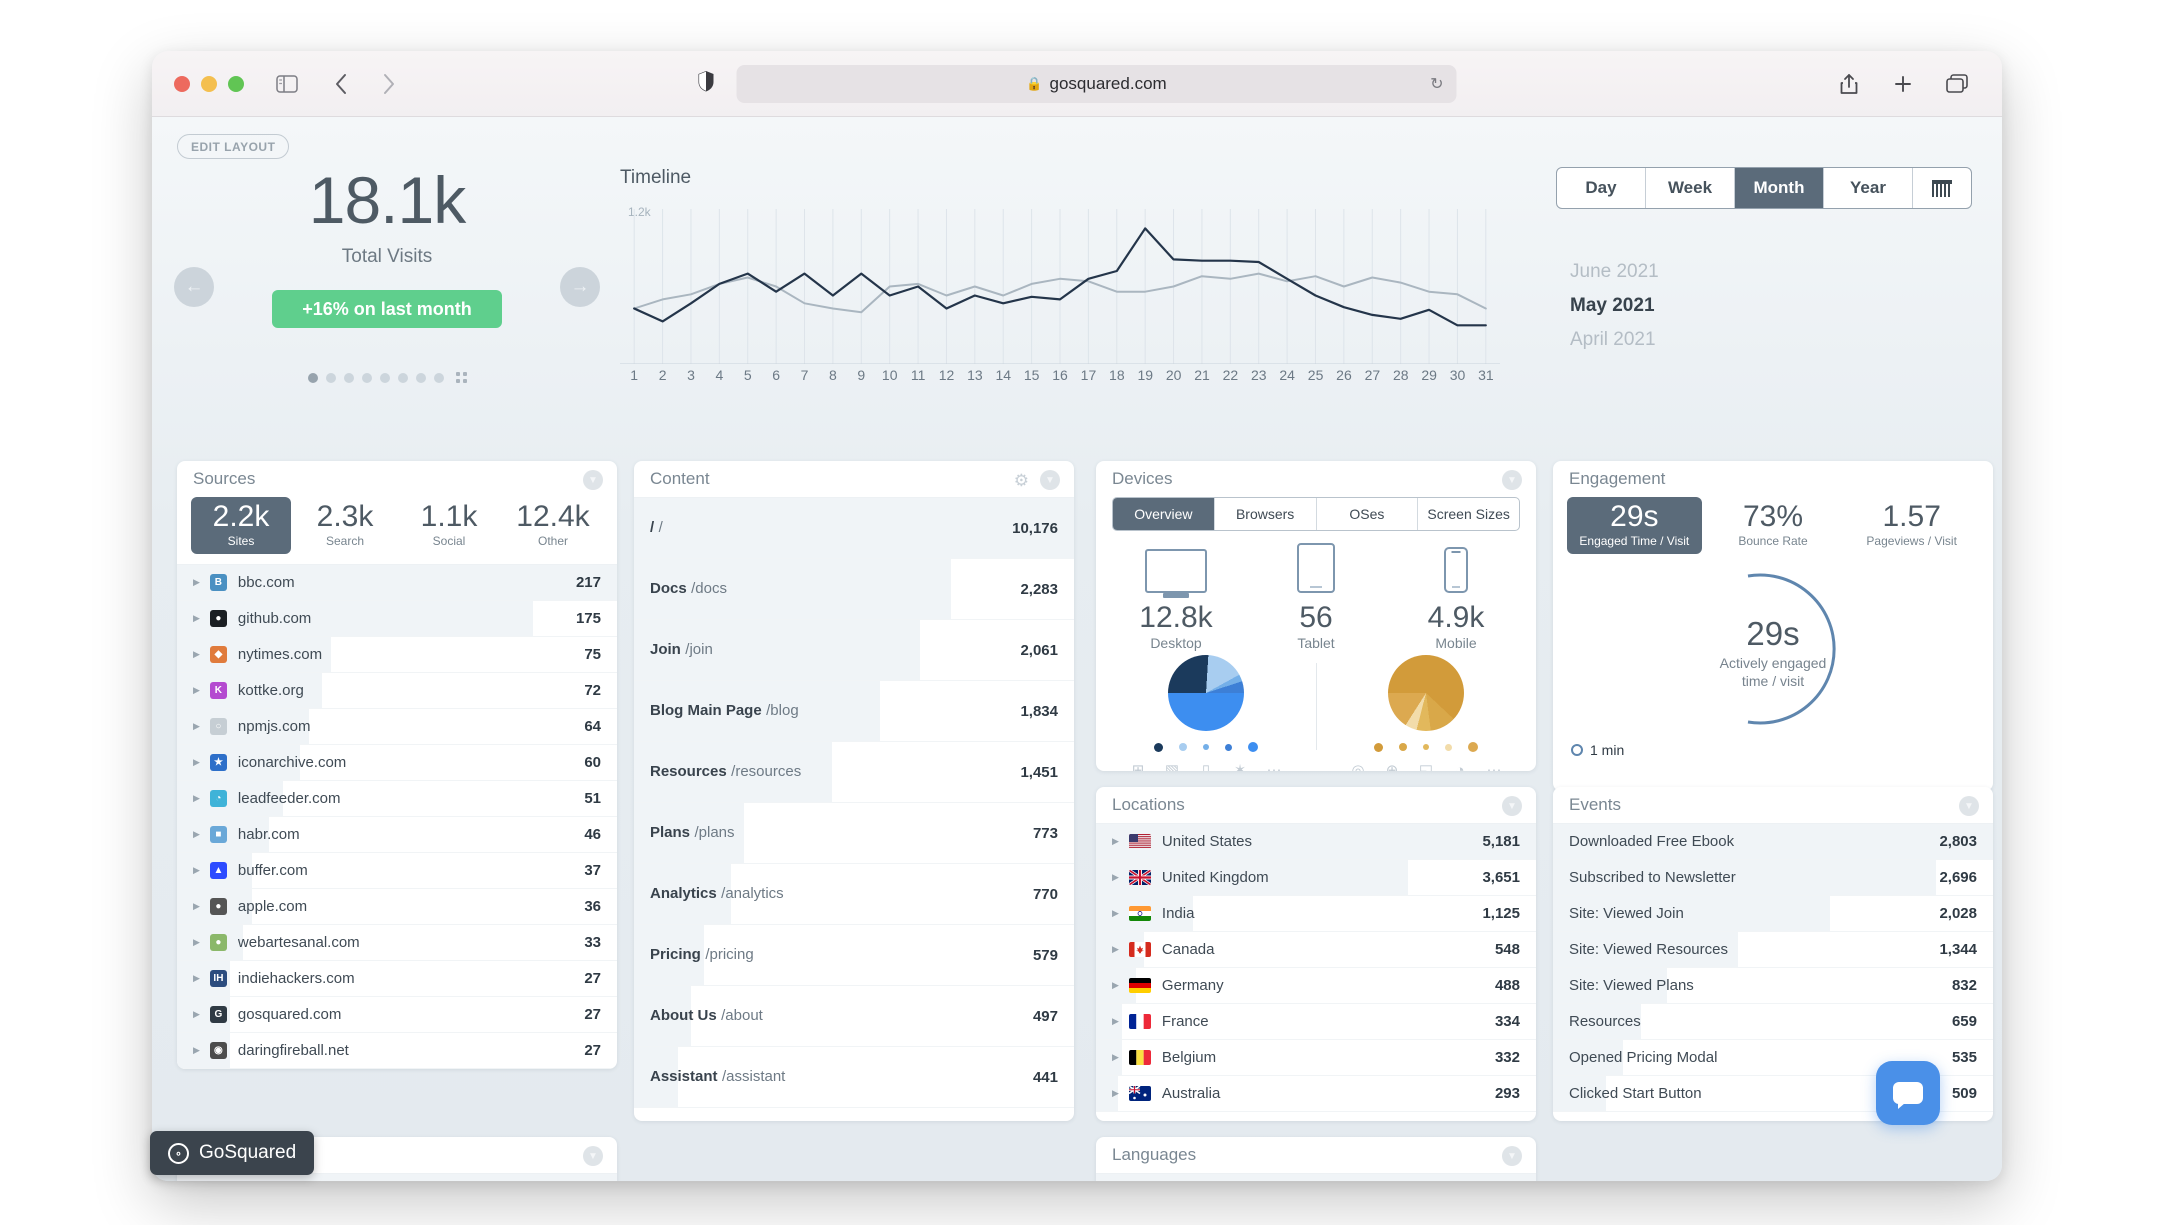 This screenshot has height=1225, width=2160. I want to click on table-row: Site: Viewed Plans 832, so click(1773, 986).